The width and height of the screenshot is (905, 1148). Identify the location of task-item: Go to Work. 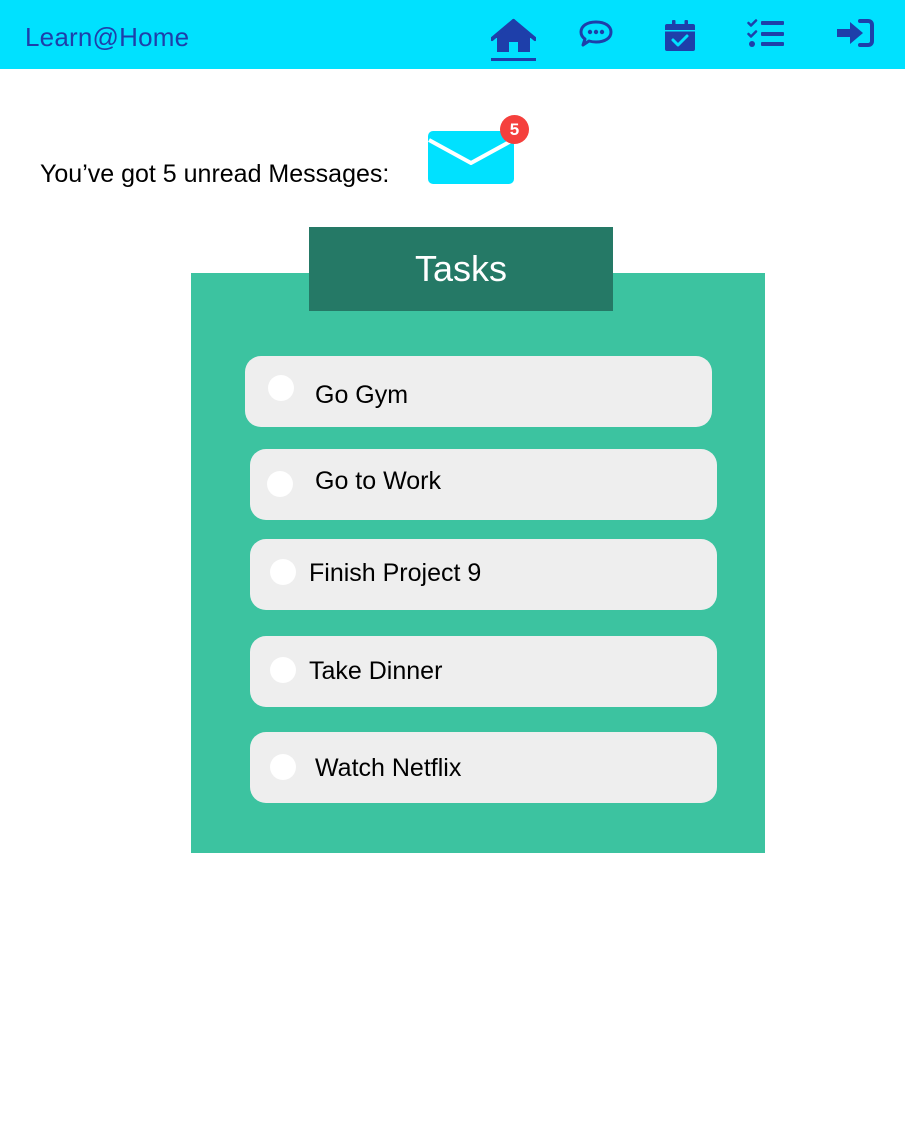
(483, 484).